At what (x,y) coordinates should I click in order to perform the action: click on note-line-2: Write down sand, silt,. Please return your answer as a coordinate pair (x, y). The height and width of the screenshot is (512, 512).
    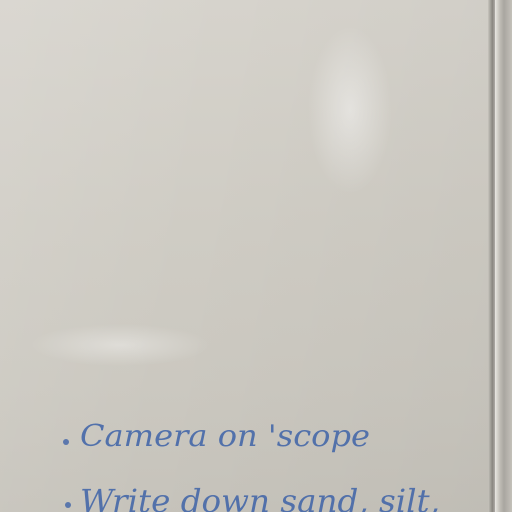
    Looking at the image, I should click on (260, 497).